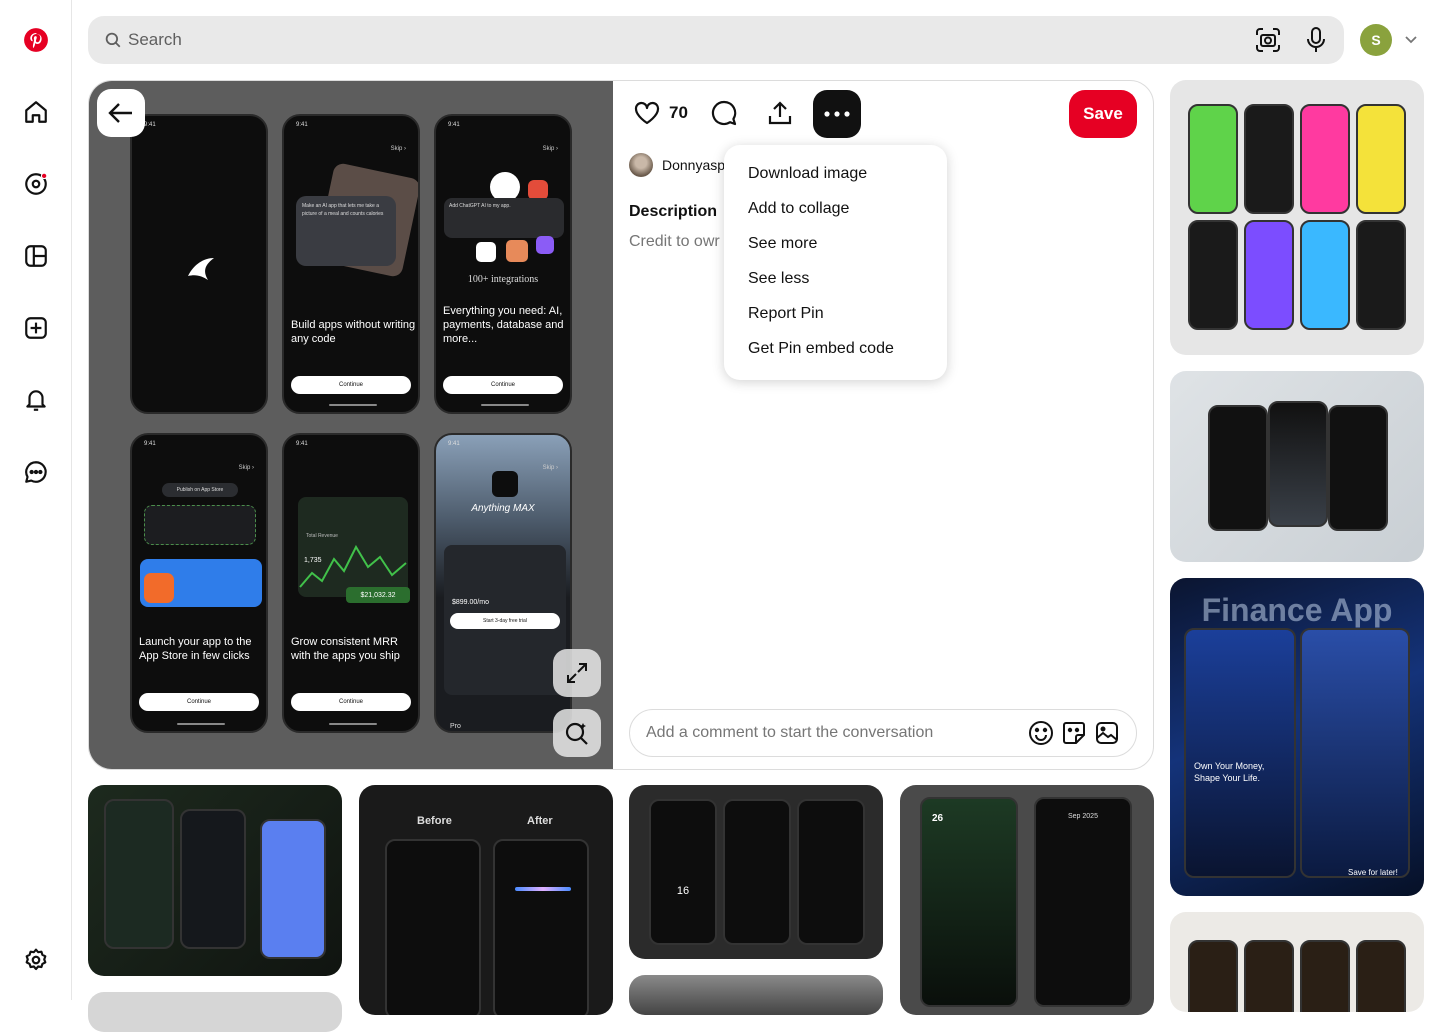  I want to click on menu-item-download-image: Download image, so click(835, 178).